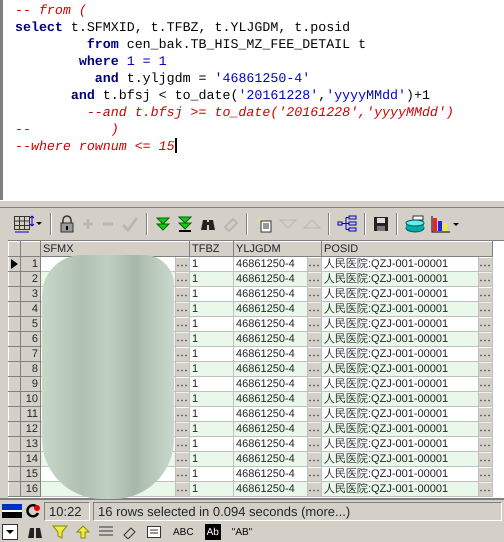 The image size is (504, 542). What do you see at coordinates (67, 511) in the screenshot?
I see `time-display: 10:22` at bounding box center [67, 511].